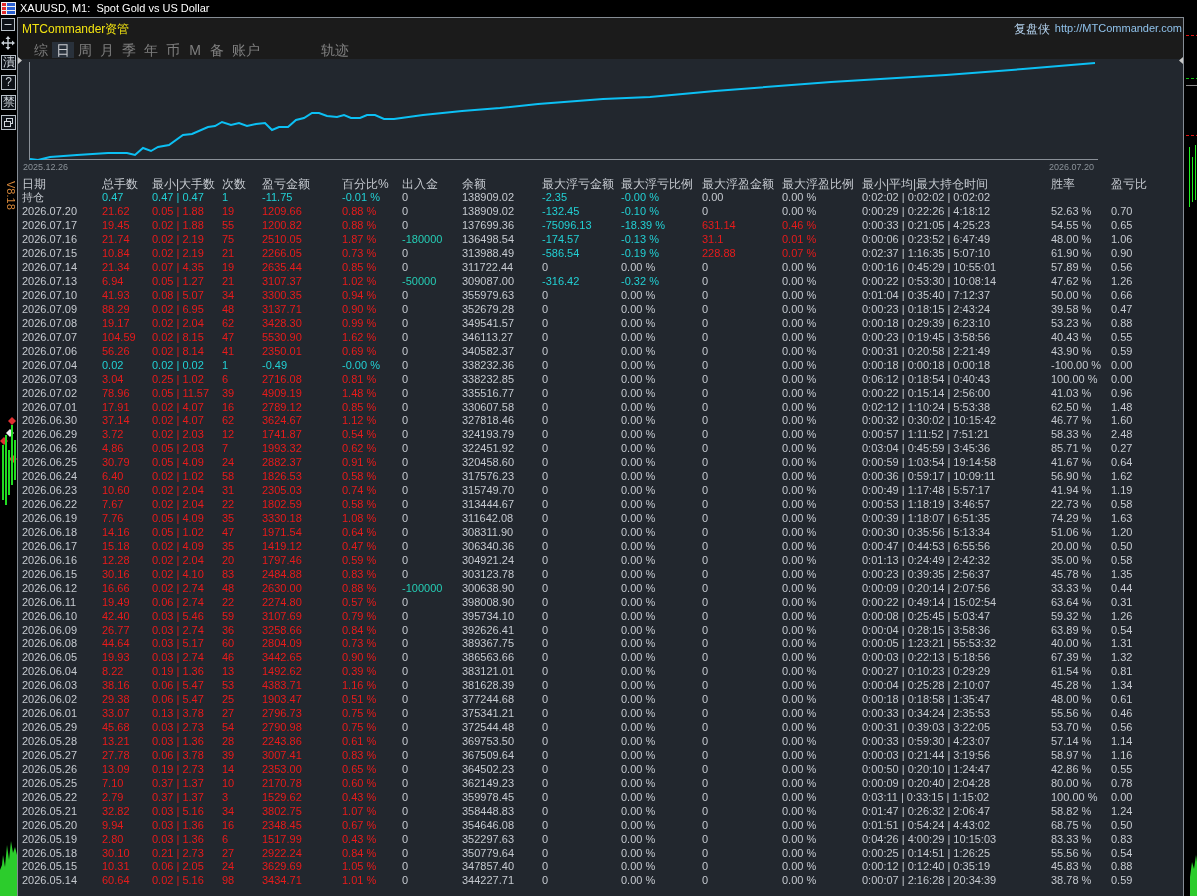 This screenshot has height=896, width=1197. I want to click on table-cell: 0.19 | 1.36, so click(178, 672).